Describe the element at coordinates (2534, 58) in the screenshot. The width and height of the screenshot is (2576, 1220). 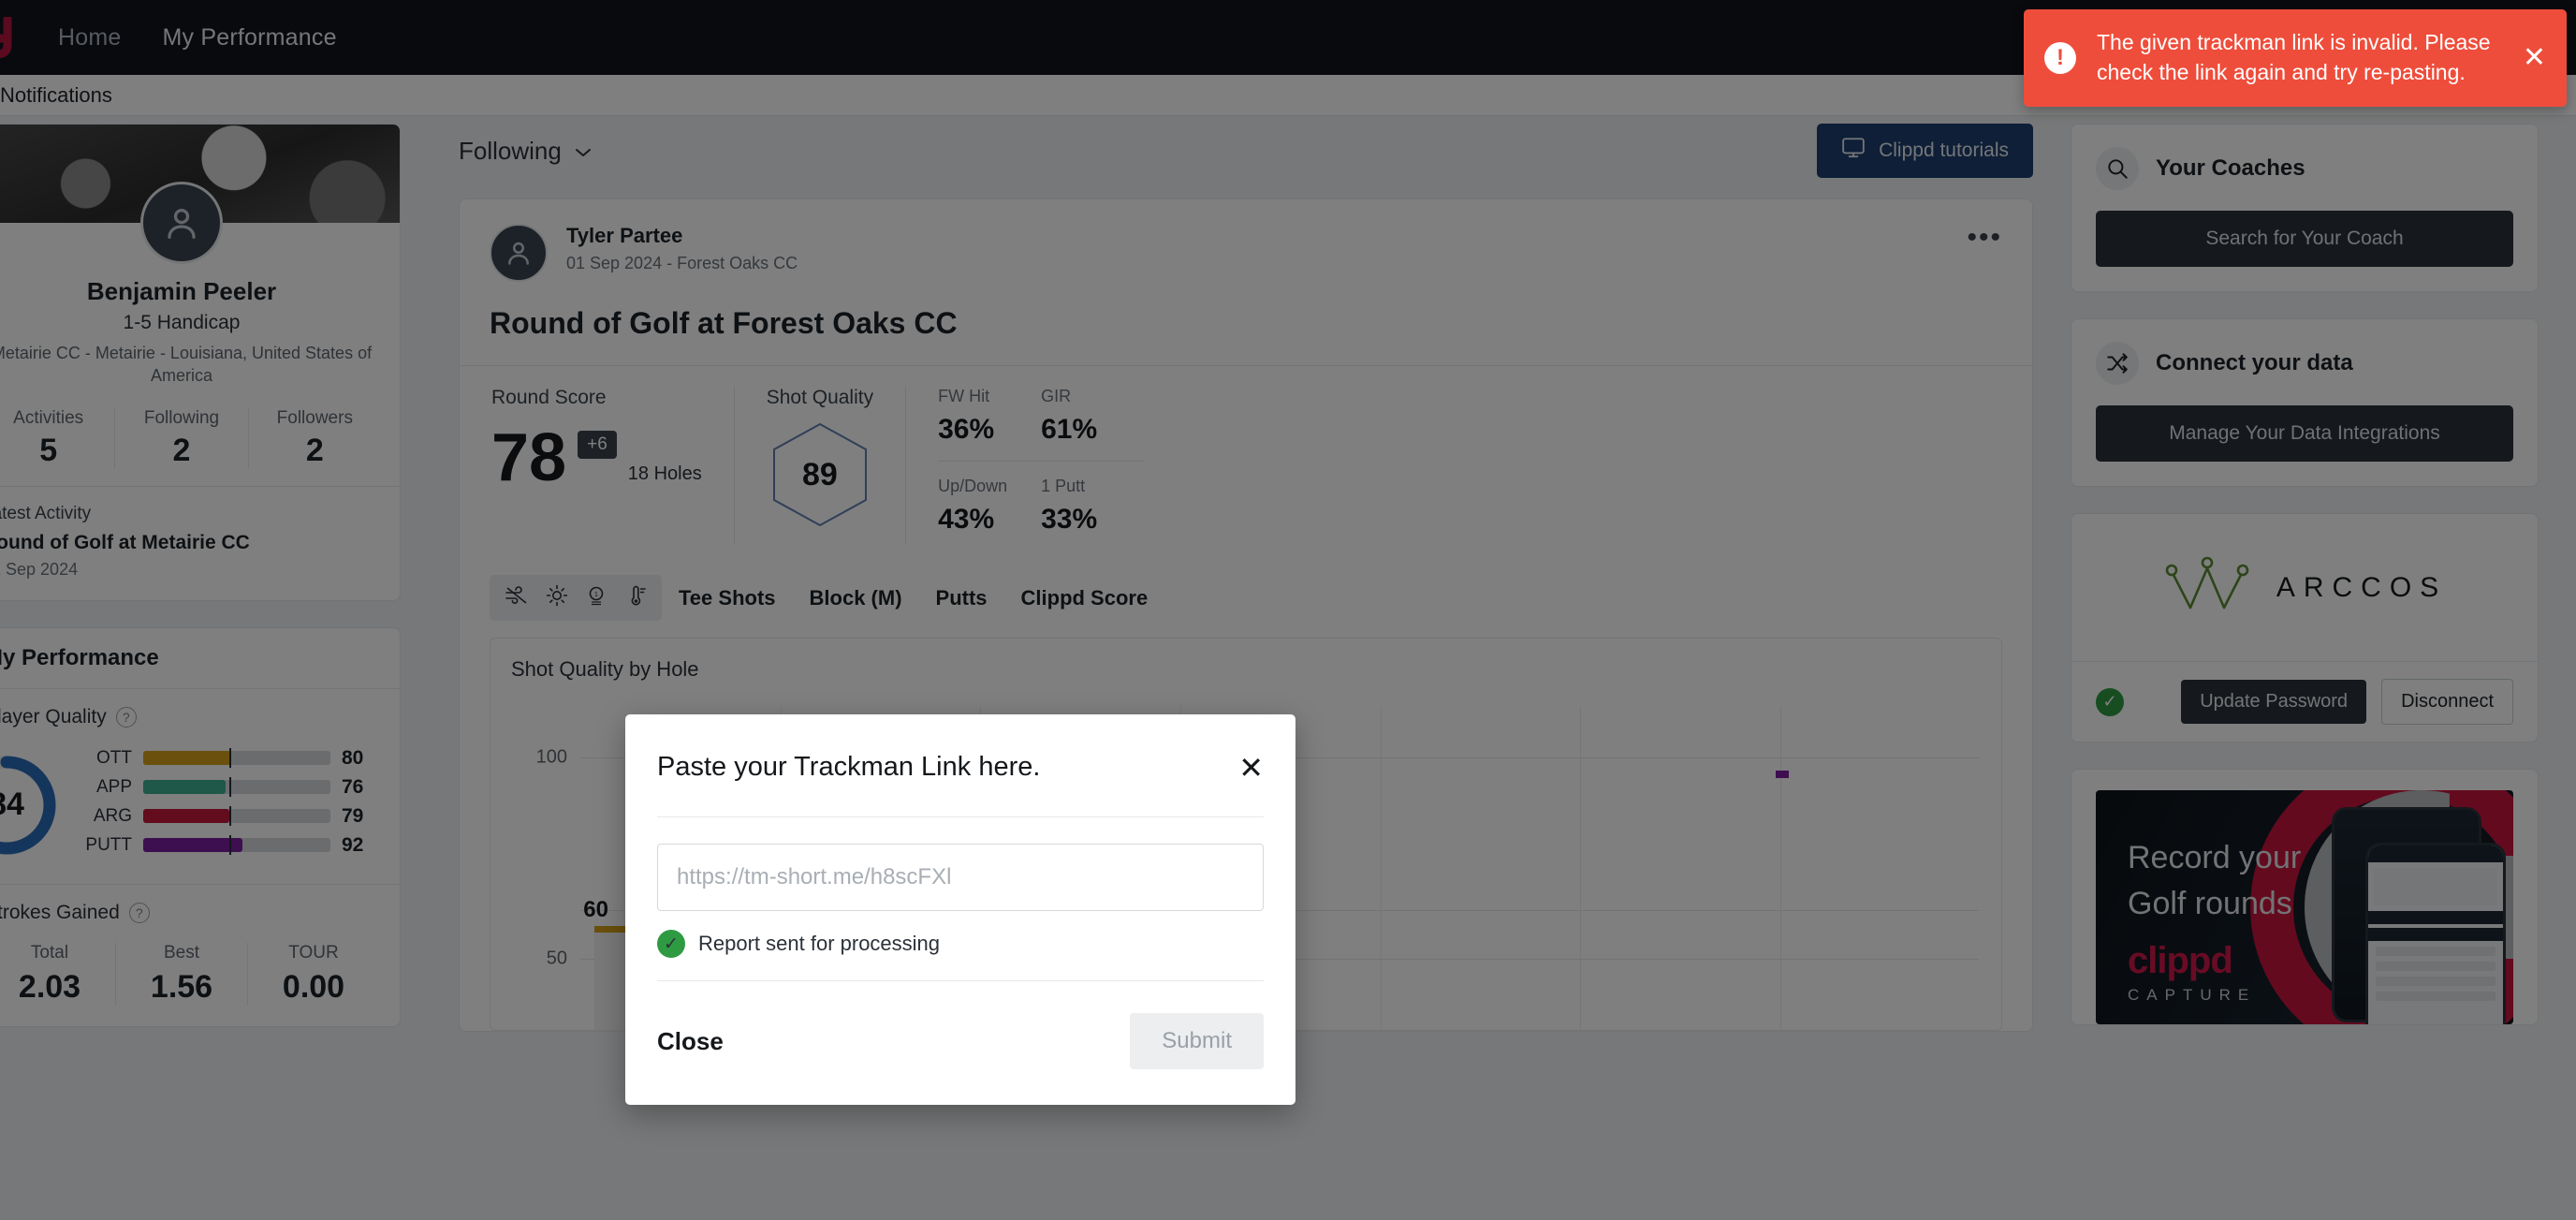
I see `toast-close-icon: ✕` at that location.